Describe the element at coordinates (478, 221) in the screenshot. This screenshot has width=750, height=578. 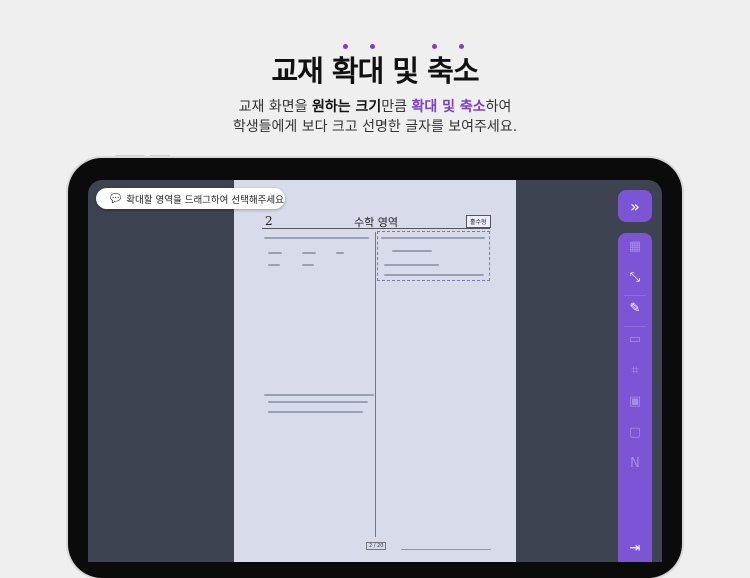
I see `type-badge: 홀수형` at that location.